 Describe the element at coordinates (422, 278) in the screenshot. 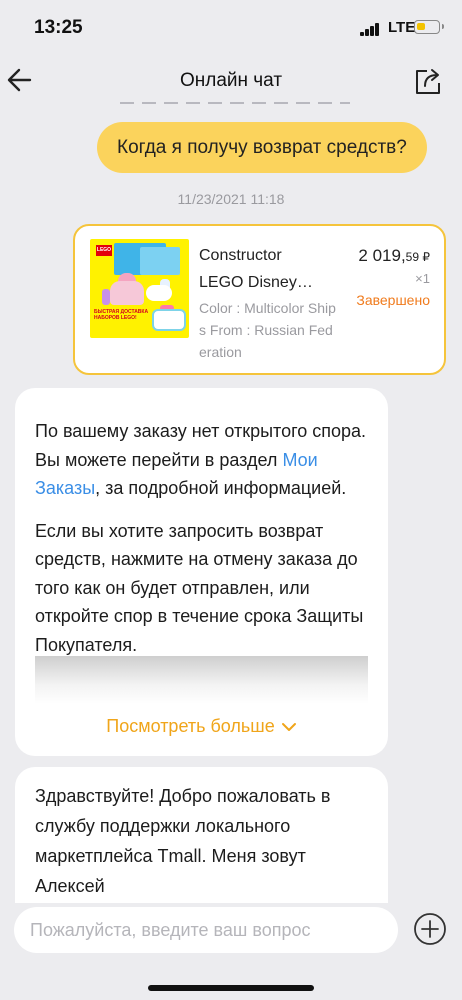

I see `product-quantity: ×1` at that location.